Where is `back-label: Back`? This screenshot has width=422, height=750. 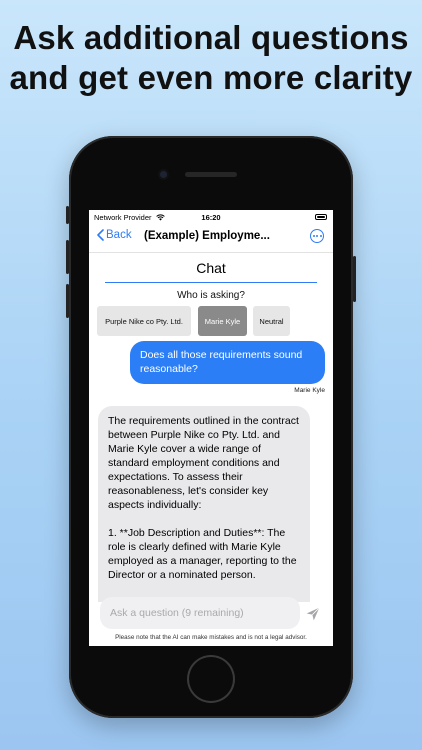 back-label: Back is located at coordinates (119, 235).